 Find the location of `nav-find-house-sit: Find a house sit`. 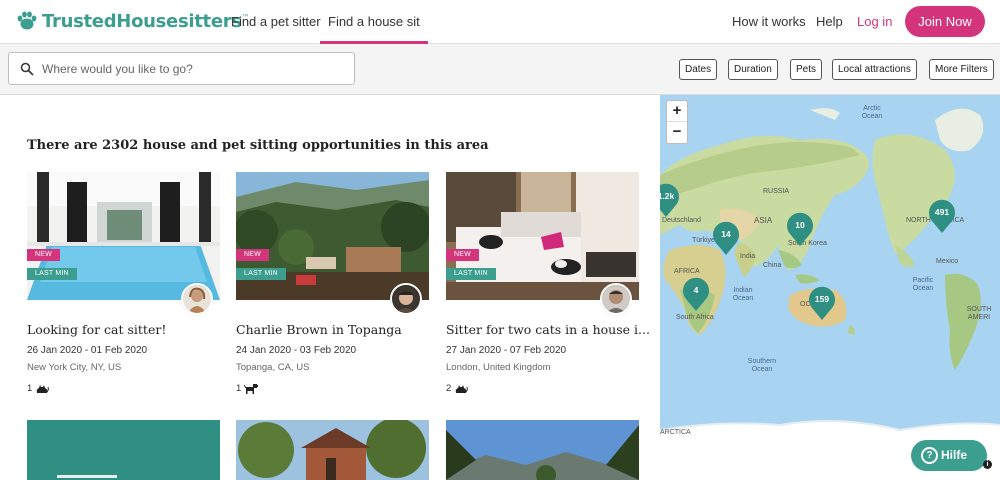

nav-find-house-sit: Find a house sit is located at coordinates (374, 22).